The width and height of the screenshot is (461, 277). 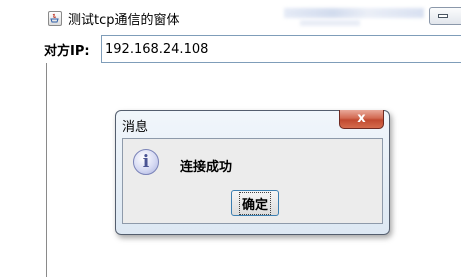 I want to click on ok-button-label: 确定, so click(x=254, y=203).